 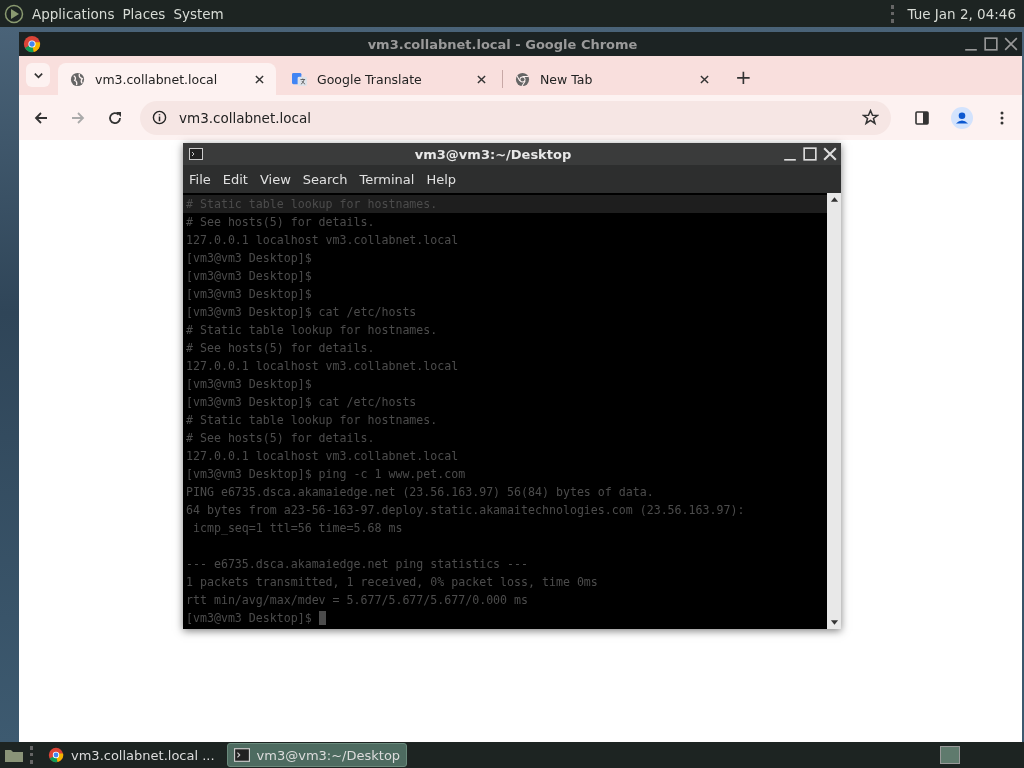 What do you see at coordinates (834, 411) in the screenshot?
I see `scrollbar` at bounding box center [834, 411].